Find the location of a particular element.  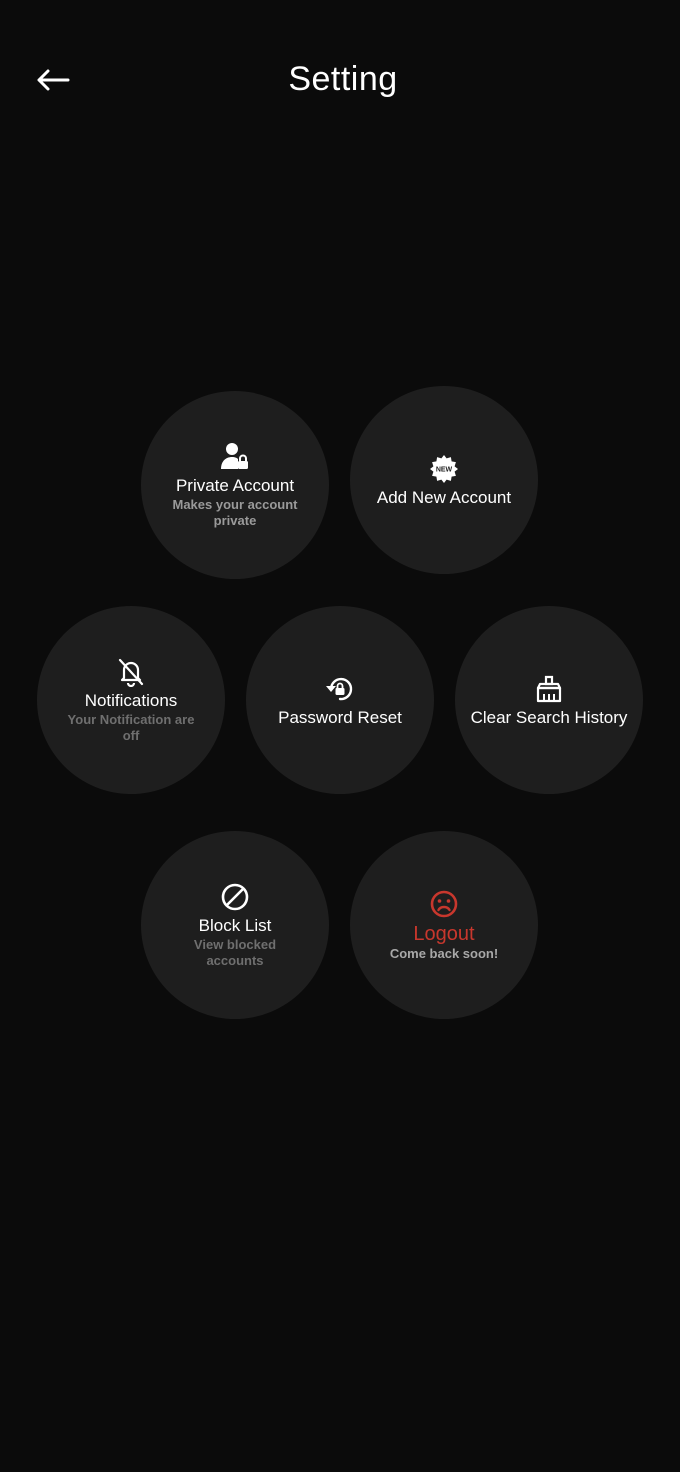

user-lock-icon is located at coordinates (235, 457).